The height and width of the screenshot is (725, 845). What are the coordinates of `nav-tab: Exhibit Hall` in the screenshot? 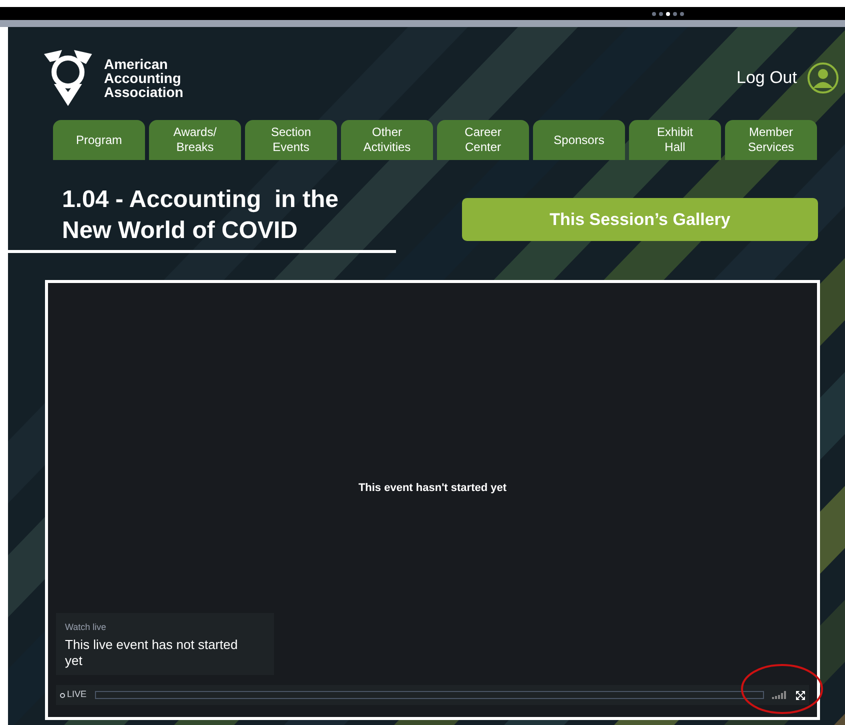 It's located at (675, 140).